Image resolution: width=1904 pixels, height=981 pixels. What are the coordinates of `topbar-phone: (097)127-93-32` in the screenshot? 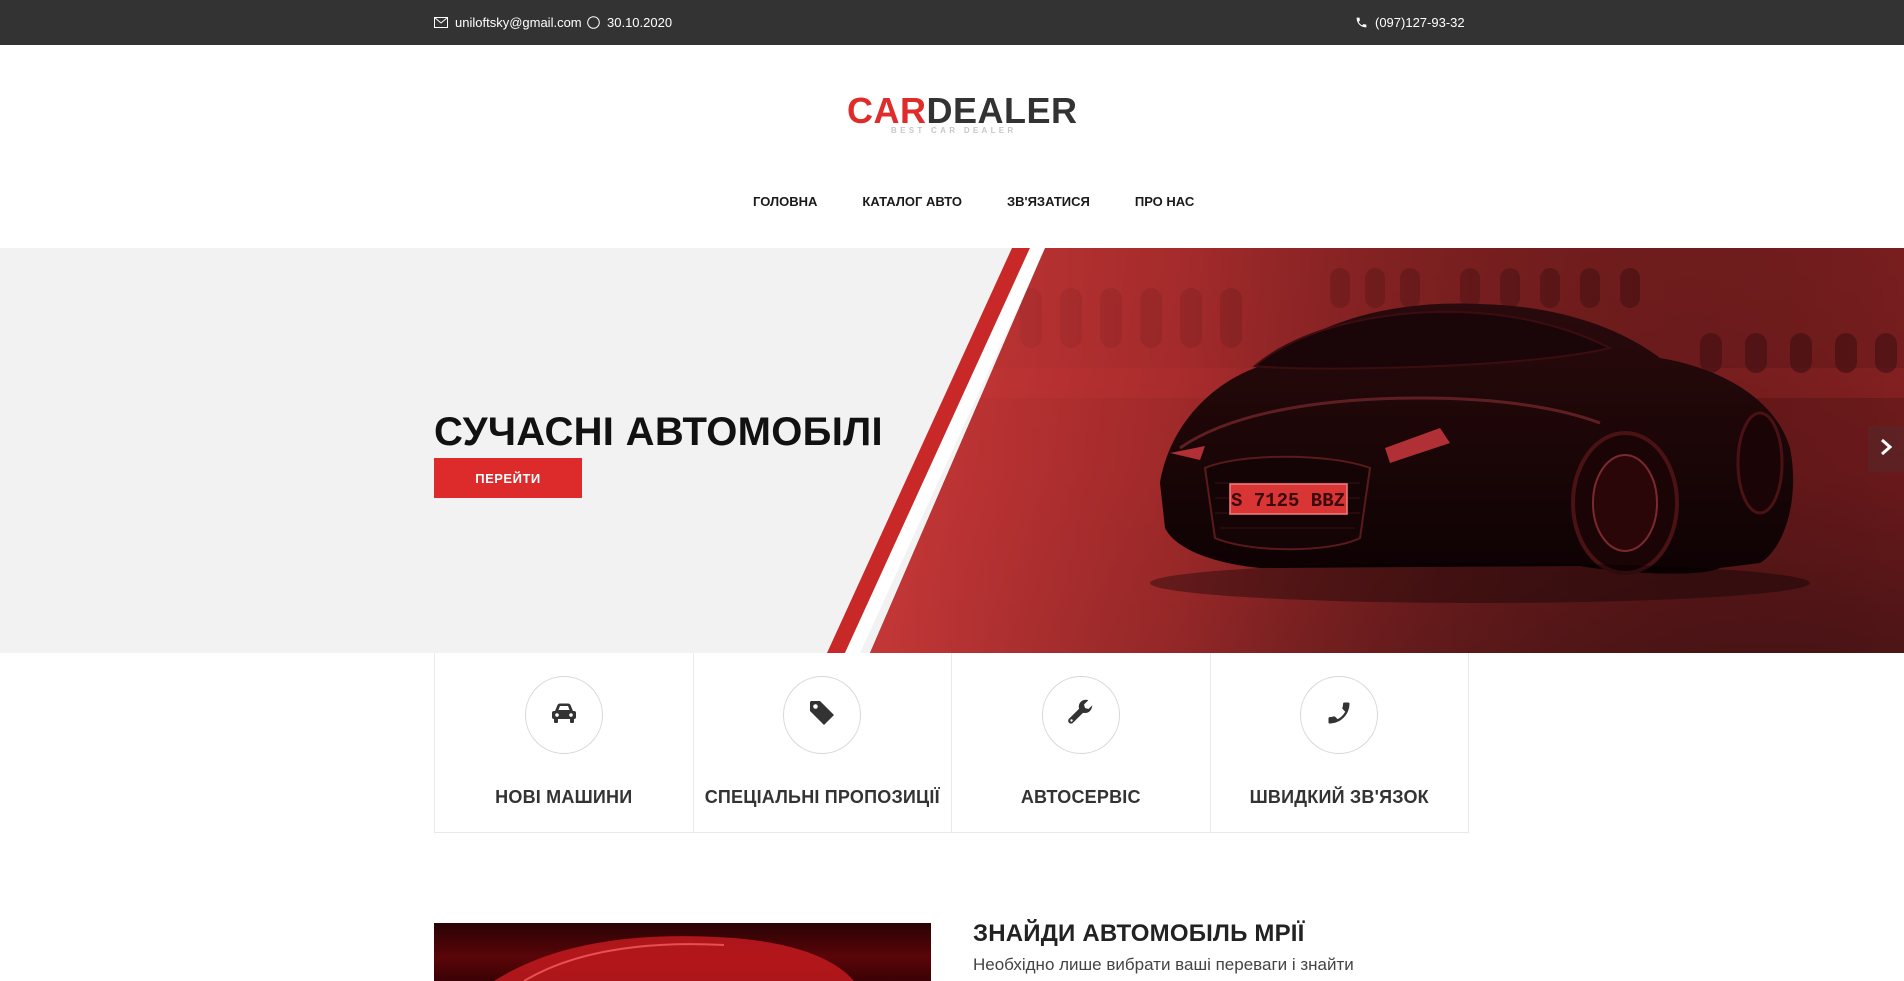 It's located at (1410, 22).